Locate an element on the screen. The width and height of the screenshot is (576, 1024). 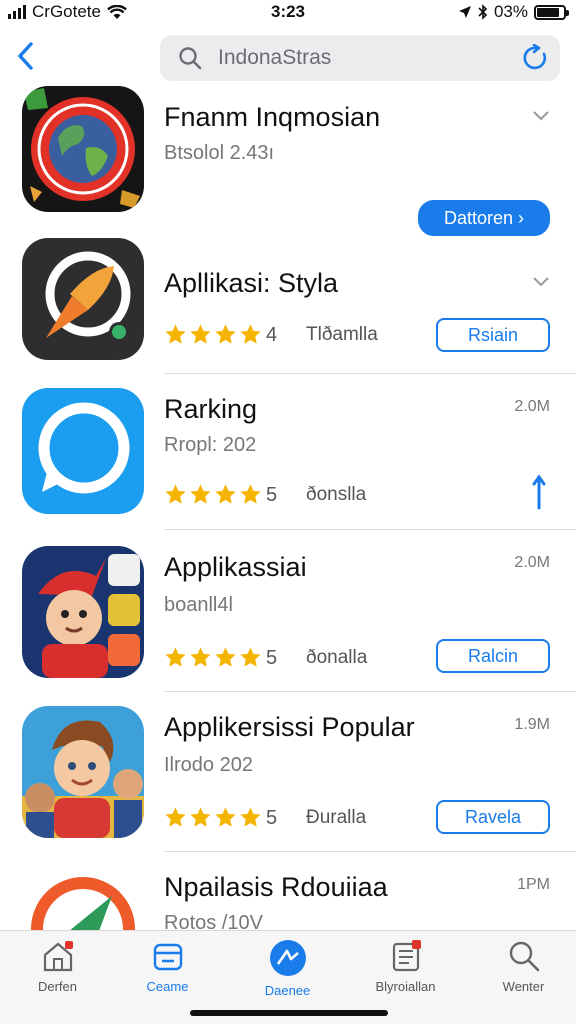
battery-fill is located at coordinates (548, 12).